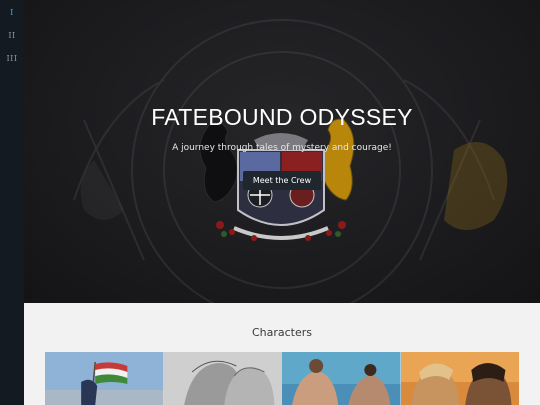 This screenshot has width=540, height=405. Describe the element at coordinates (104, 378) in the screenshot. I see `character-card-flag-bearer` at that location.